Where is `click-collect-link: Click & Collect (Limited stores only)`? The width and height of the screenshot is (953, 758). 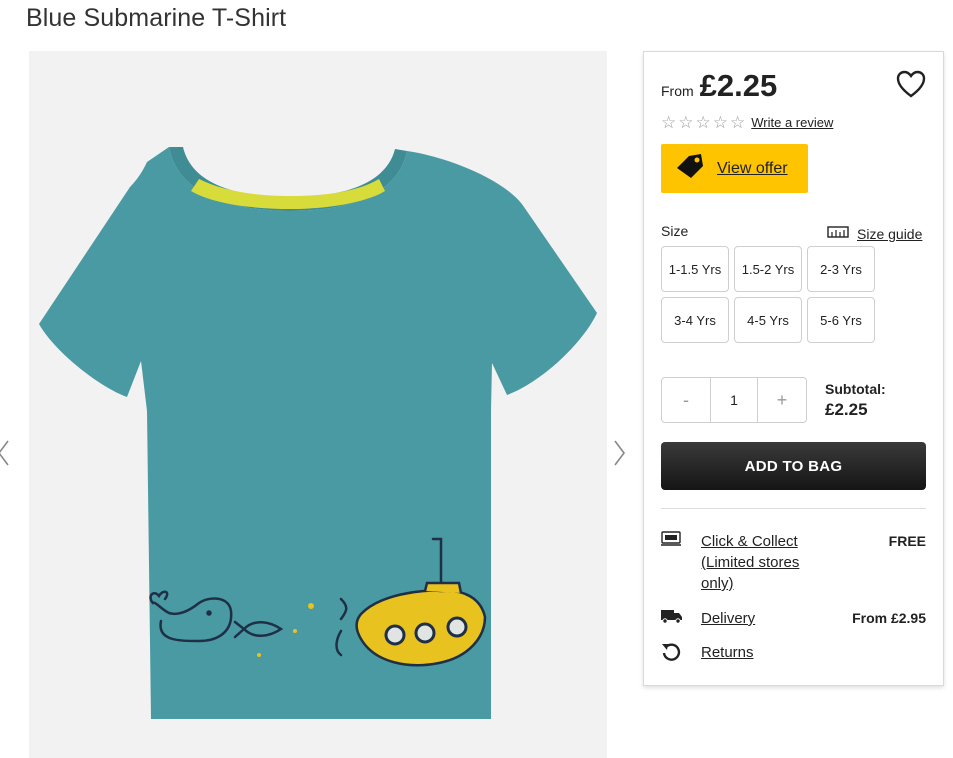
click-collect-link: Click & Collect (Limited stores only) is located at coordinates (760, 562).